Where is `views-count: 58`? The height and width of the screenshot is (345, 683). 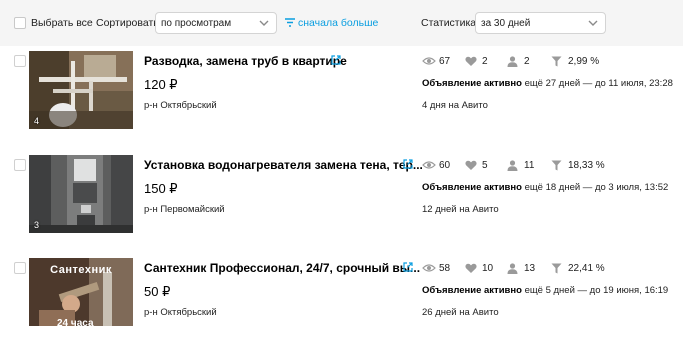
views-count: 58 is located at coordinates (445, 268).